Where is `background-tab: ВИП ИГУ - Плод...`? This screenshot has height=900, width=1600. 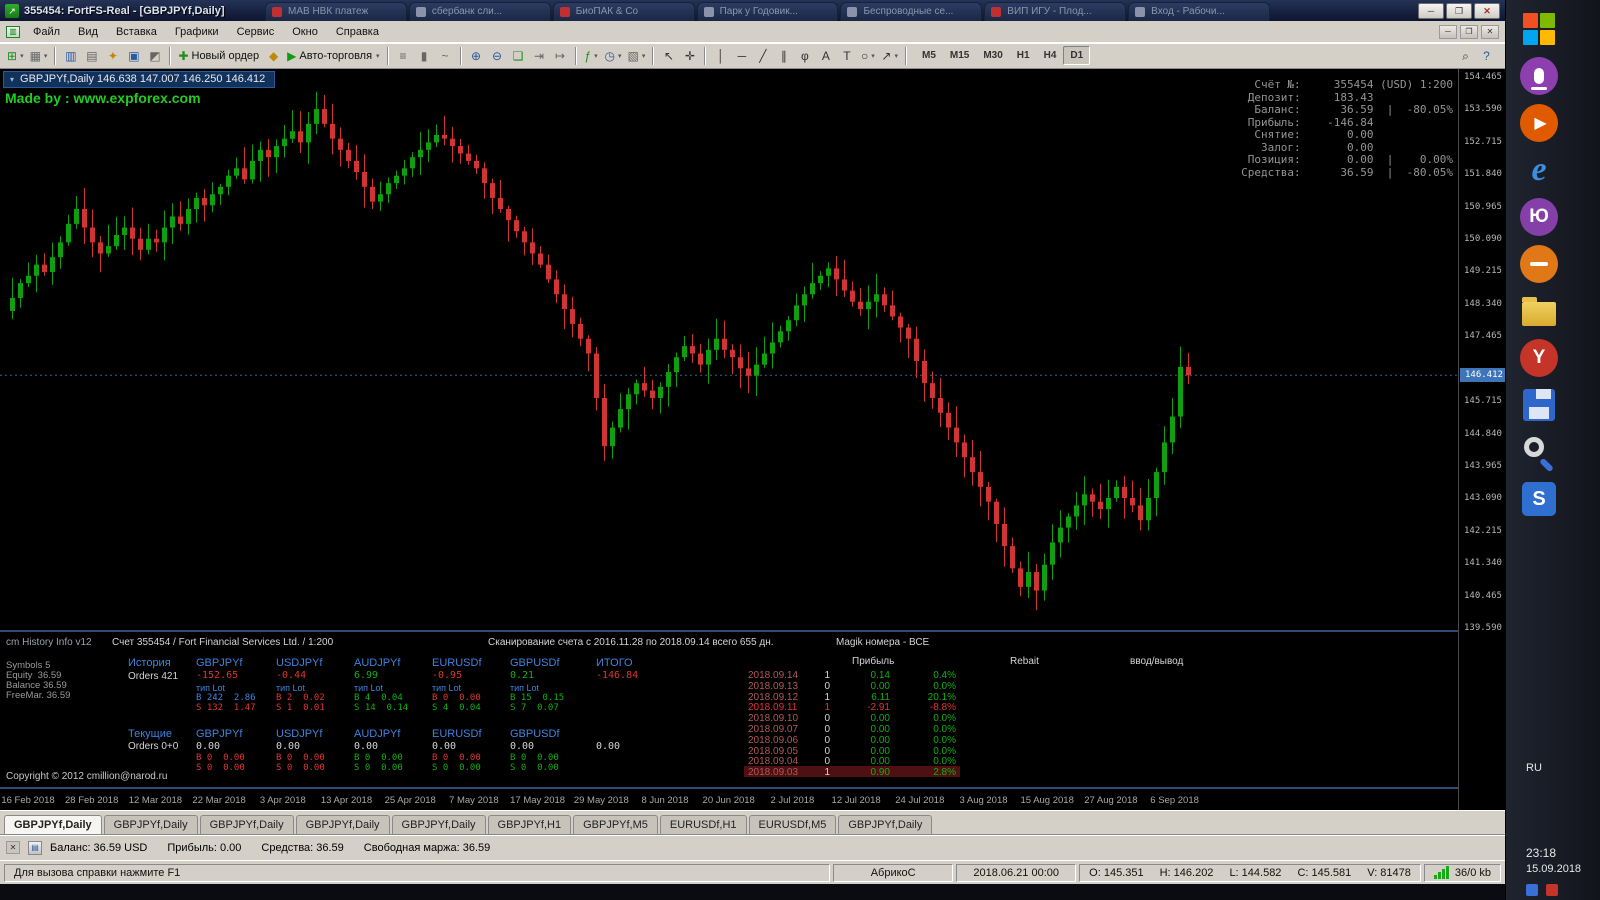
background-tab: ВИП ИГУ - Плод... is located at coordinates (1055, 11).